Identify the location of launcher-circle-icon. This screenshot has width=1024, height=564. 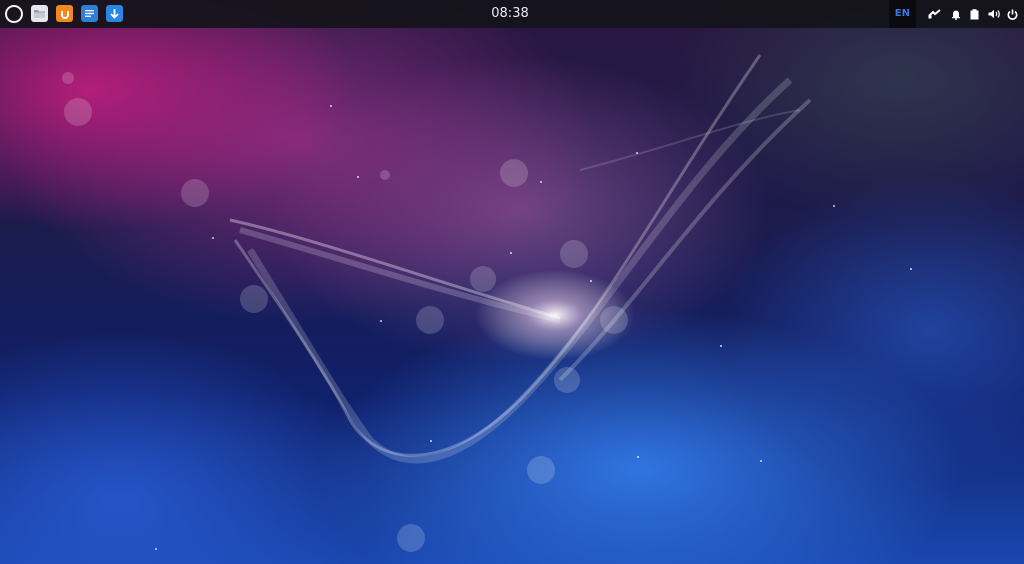
(14, 14).